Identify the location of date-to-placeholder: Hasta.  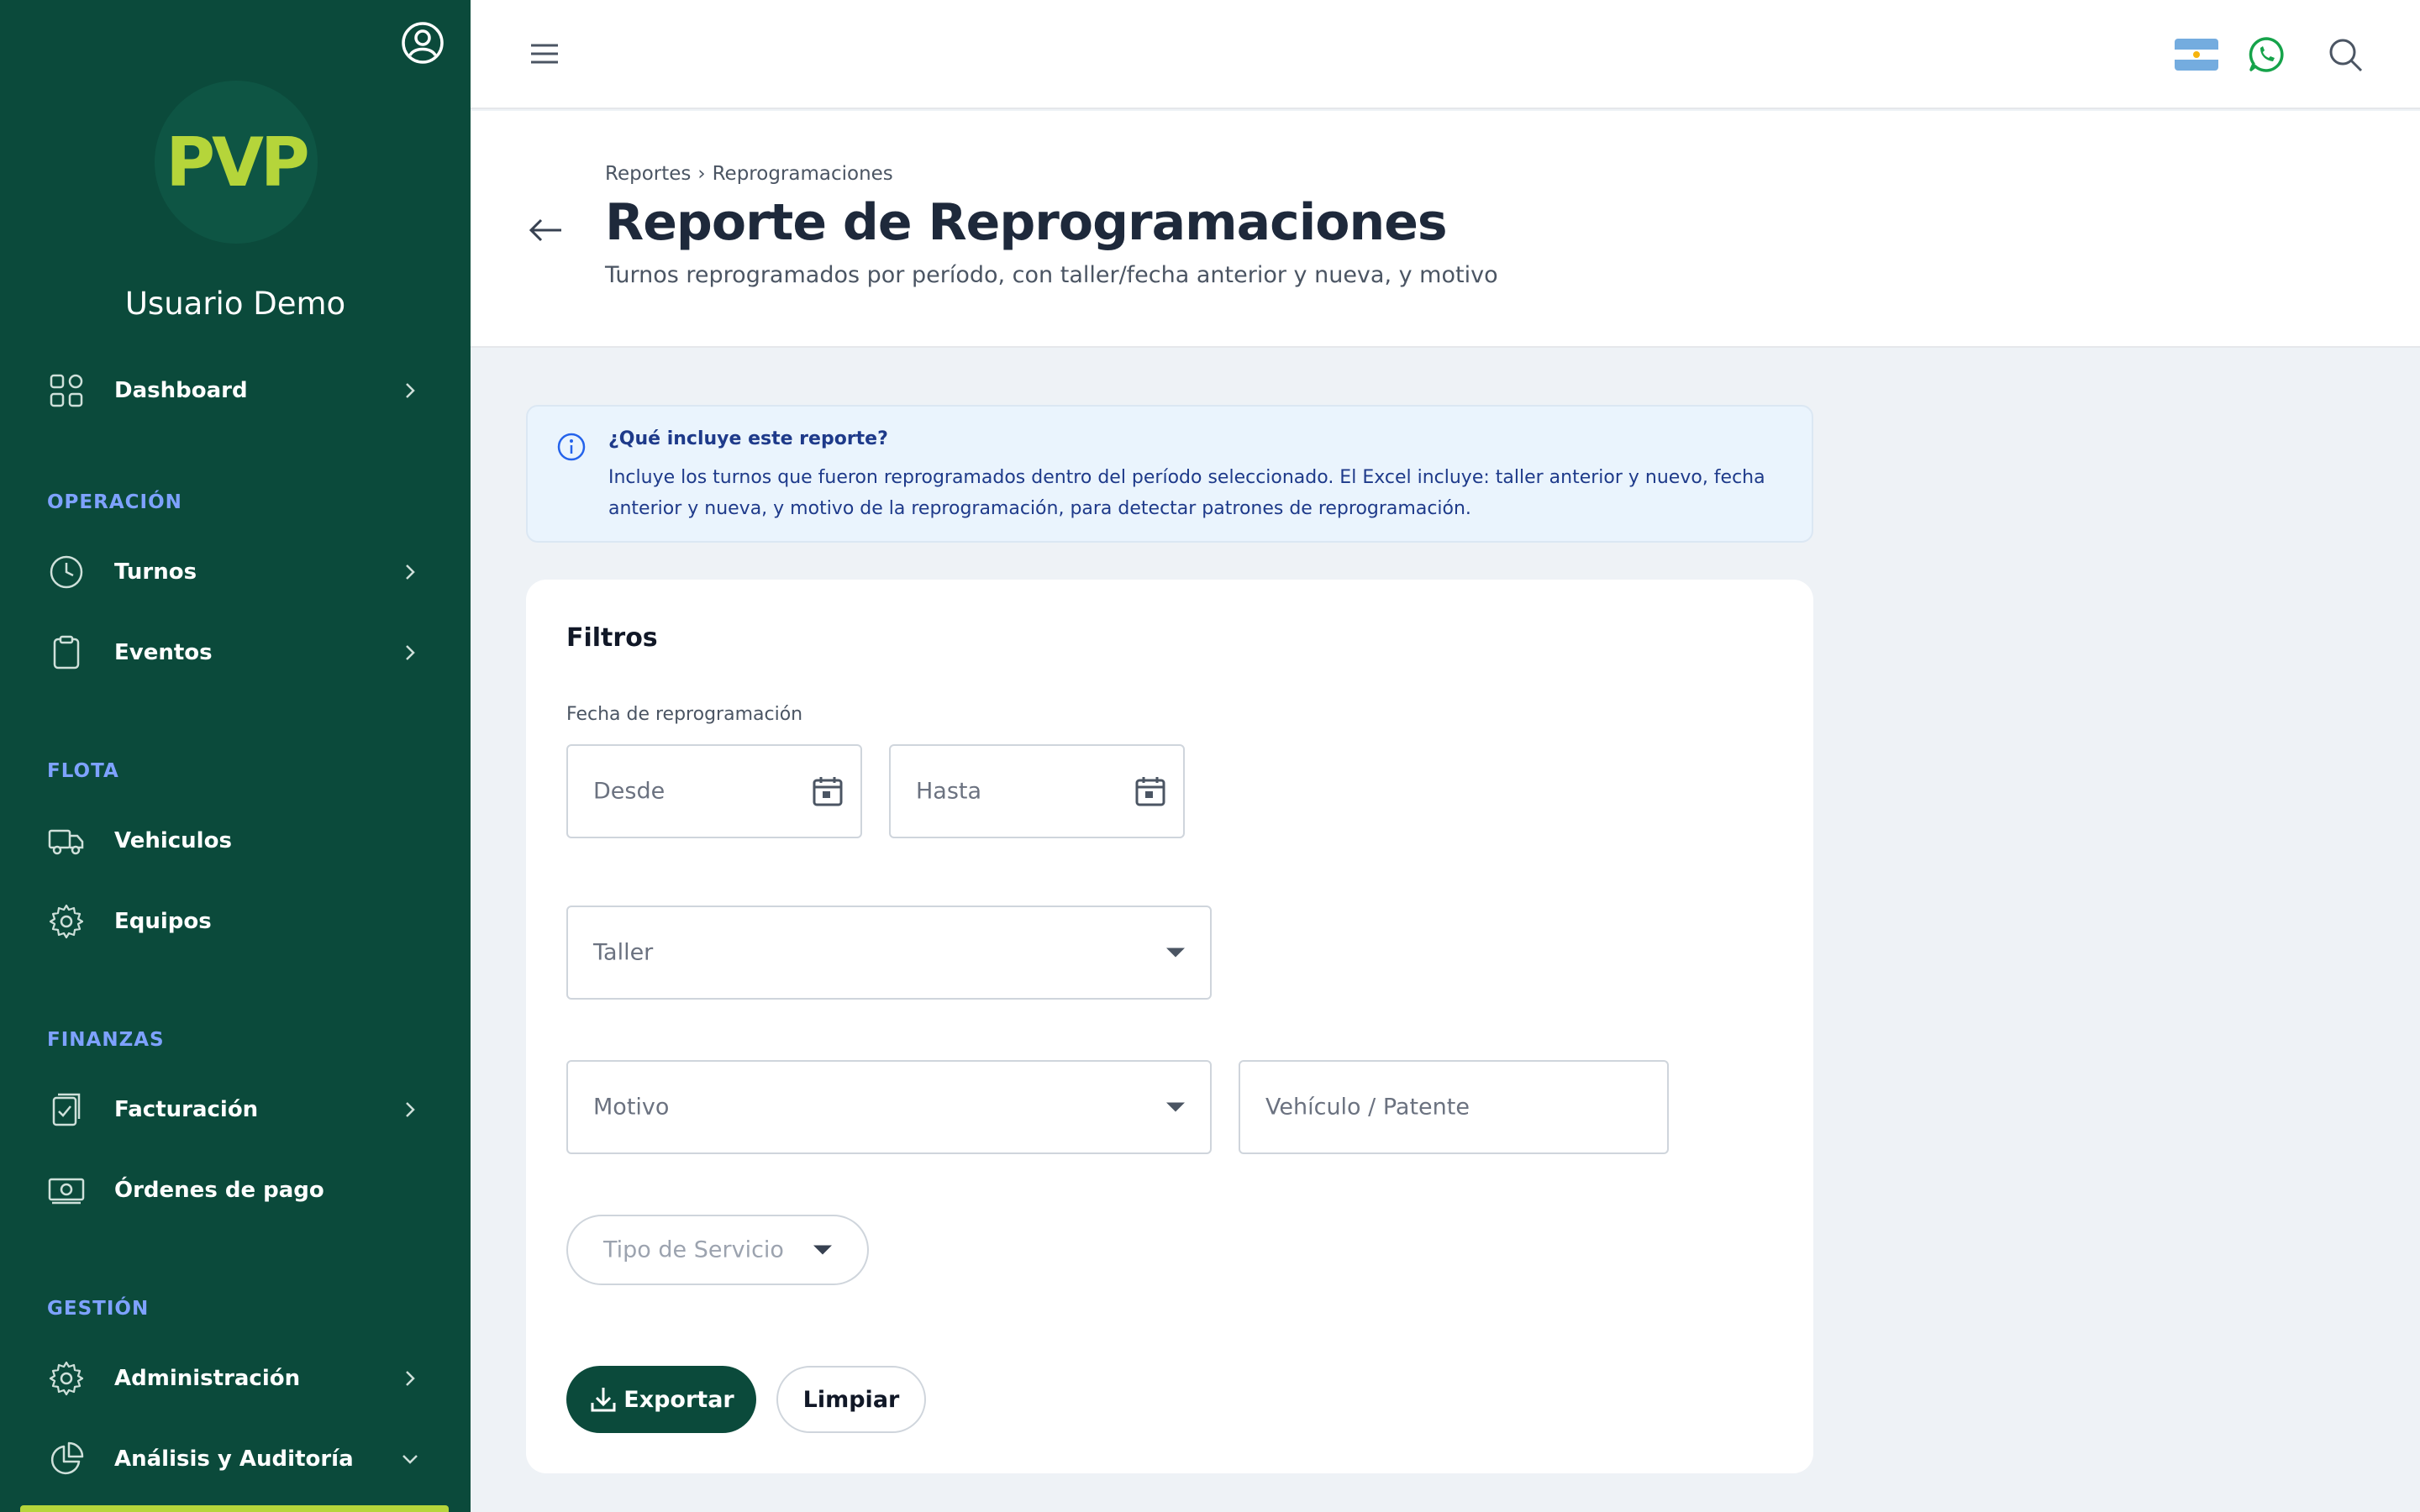
(949, 791).